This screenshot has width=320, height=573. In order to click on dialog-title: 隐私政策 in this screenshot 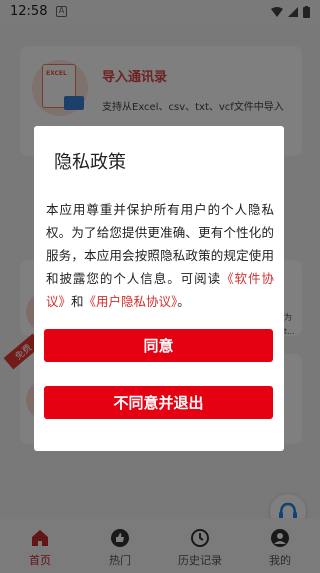, I will do `click(90, 162)`.